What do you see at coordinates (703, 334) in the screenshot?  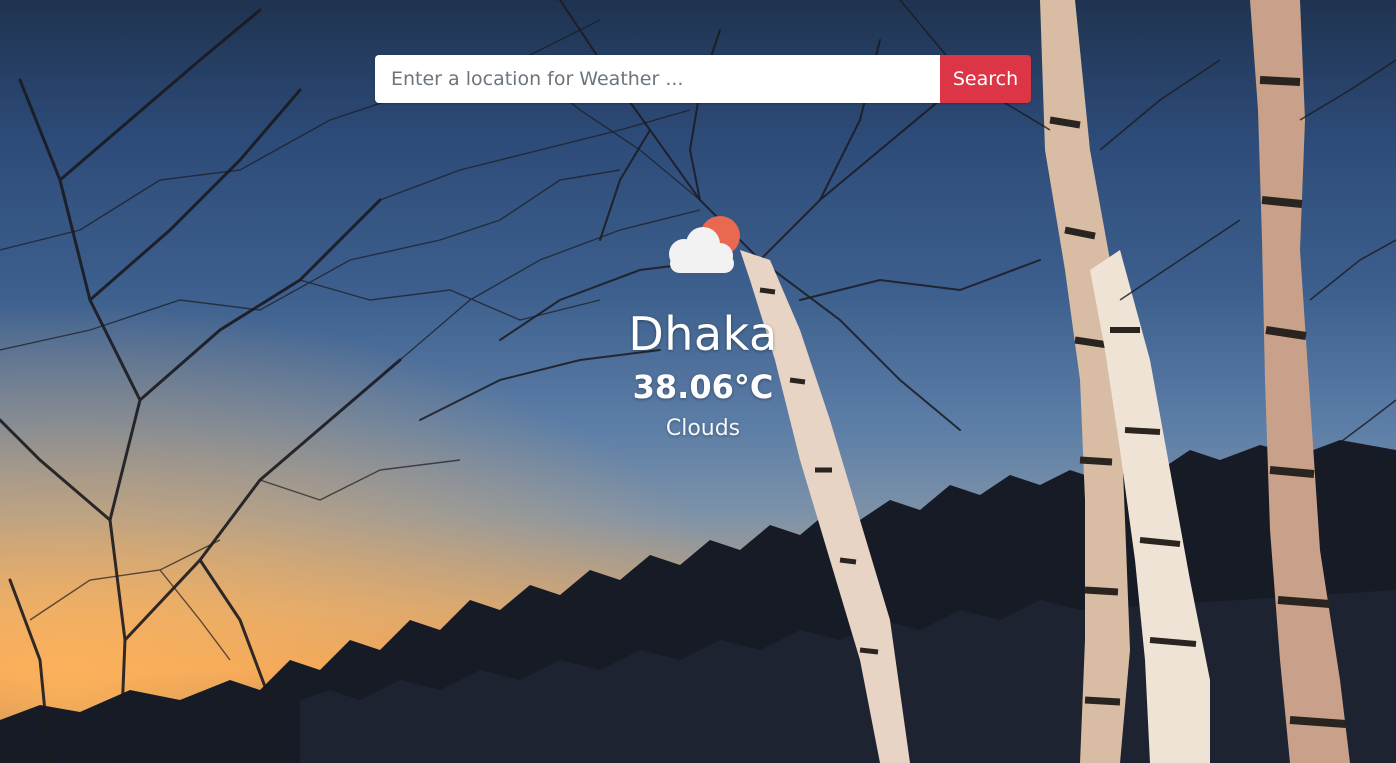 I see `city-name: Dhaka` at bounding box center [703, 334].